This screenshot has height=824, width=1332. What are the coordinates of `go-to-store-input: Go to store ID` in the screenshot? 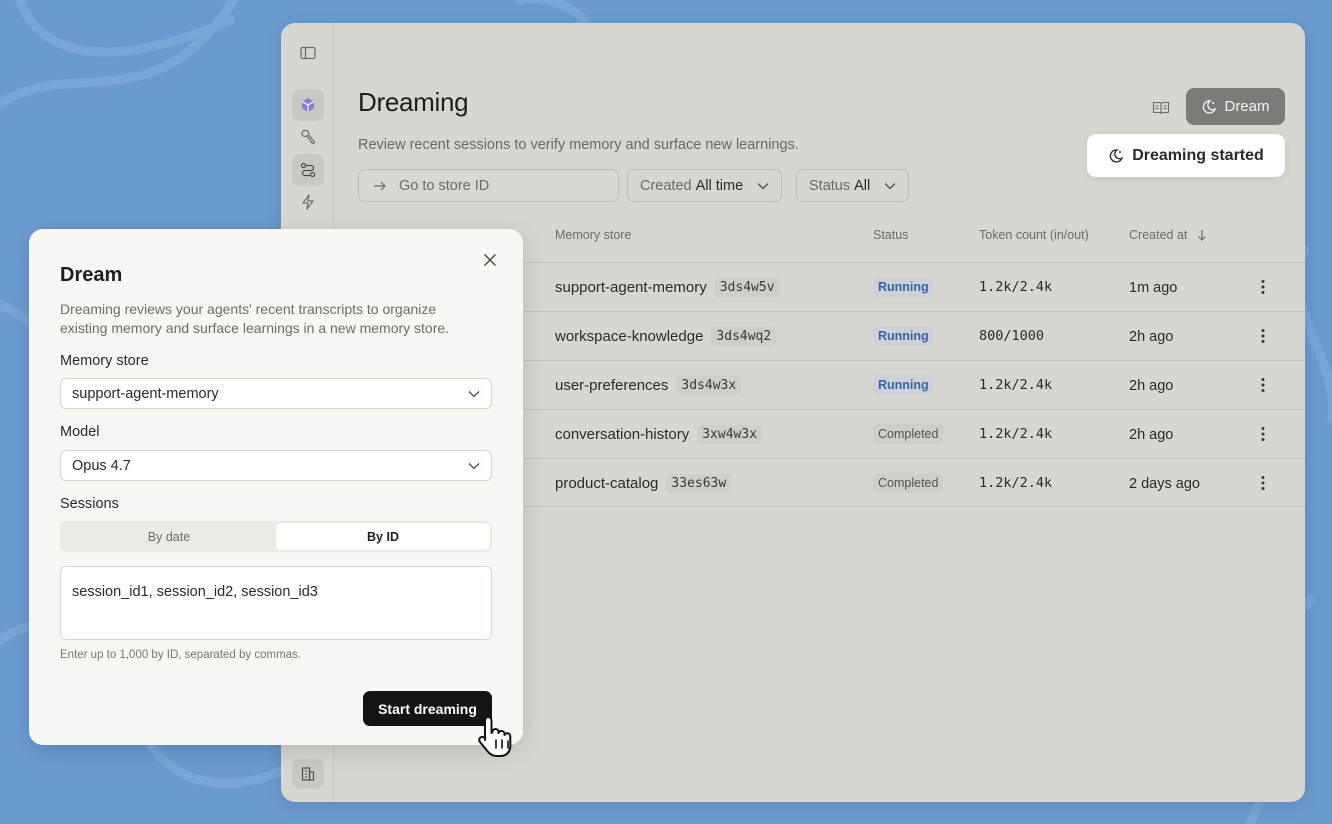 It's located at (488, 185).